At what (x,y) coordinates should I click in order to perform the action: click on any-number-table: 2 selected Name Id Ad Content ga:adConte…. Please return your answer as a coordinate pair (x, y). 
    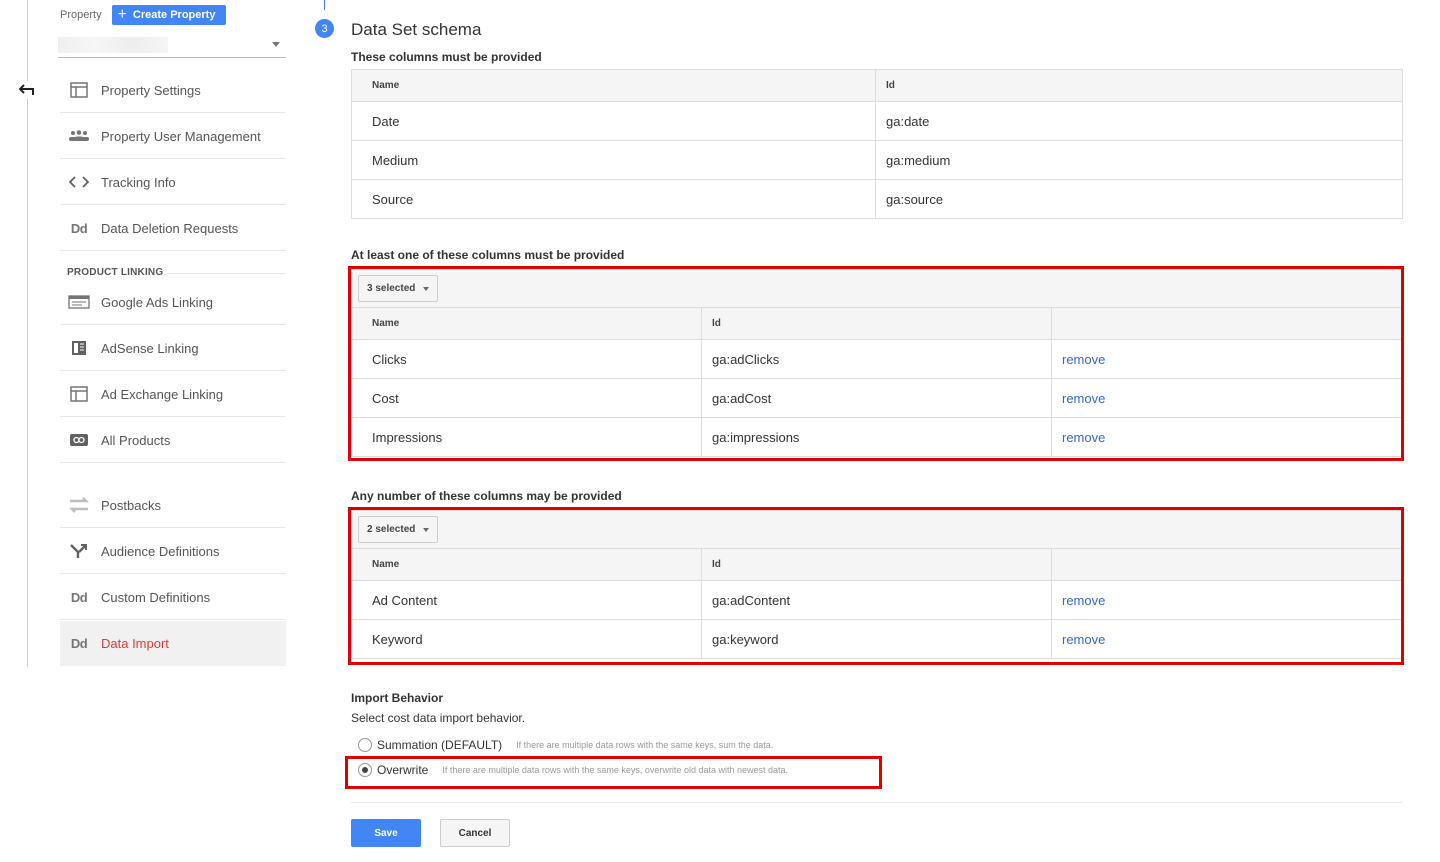
    Looking at the image, I should click on (877, 584).